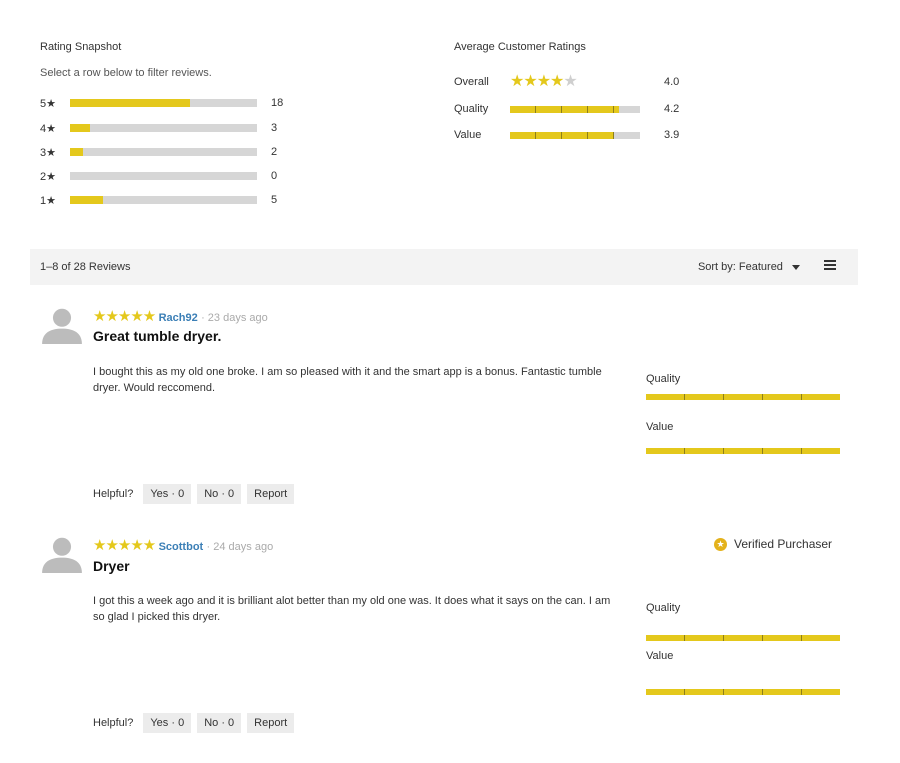 The width and height of the screenshot is (900, 763). What do you see at coordinates (85, 267) in the screenshot?
I see `review-count: 1–8 of 28 Reviews` at bounding box center [85, 267].